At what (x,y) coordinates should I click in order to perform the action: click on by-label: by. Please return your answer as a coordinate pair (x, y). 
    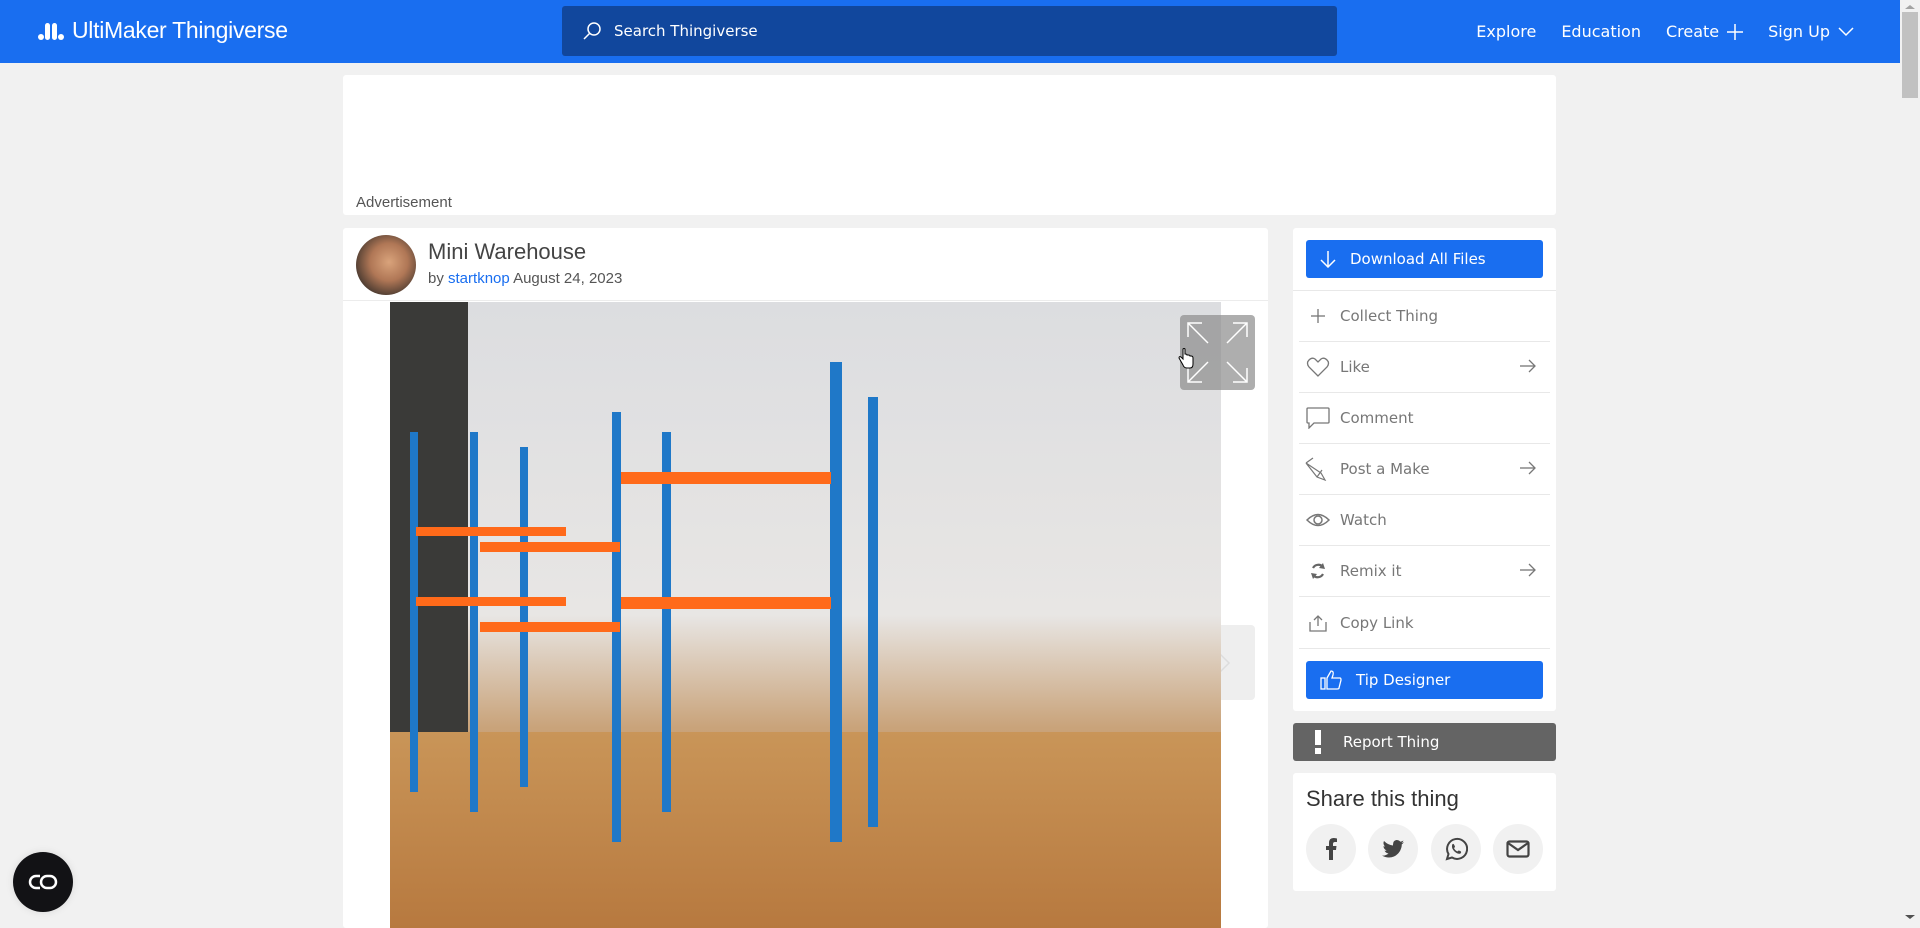
    Looking at the image, I should click on (436, 278).